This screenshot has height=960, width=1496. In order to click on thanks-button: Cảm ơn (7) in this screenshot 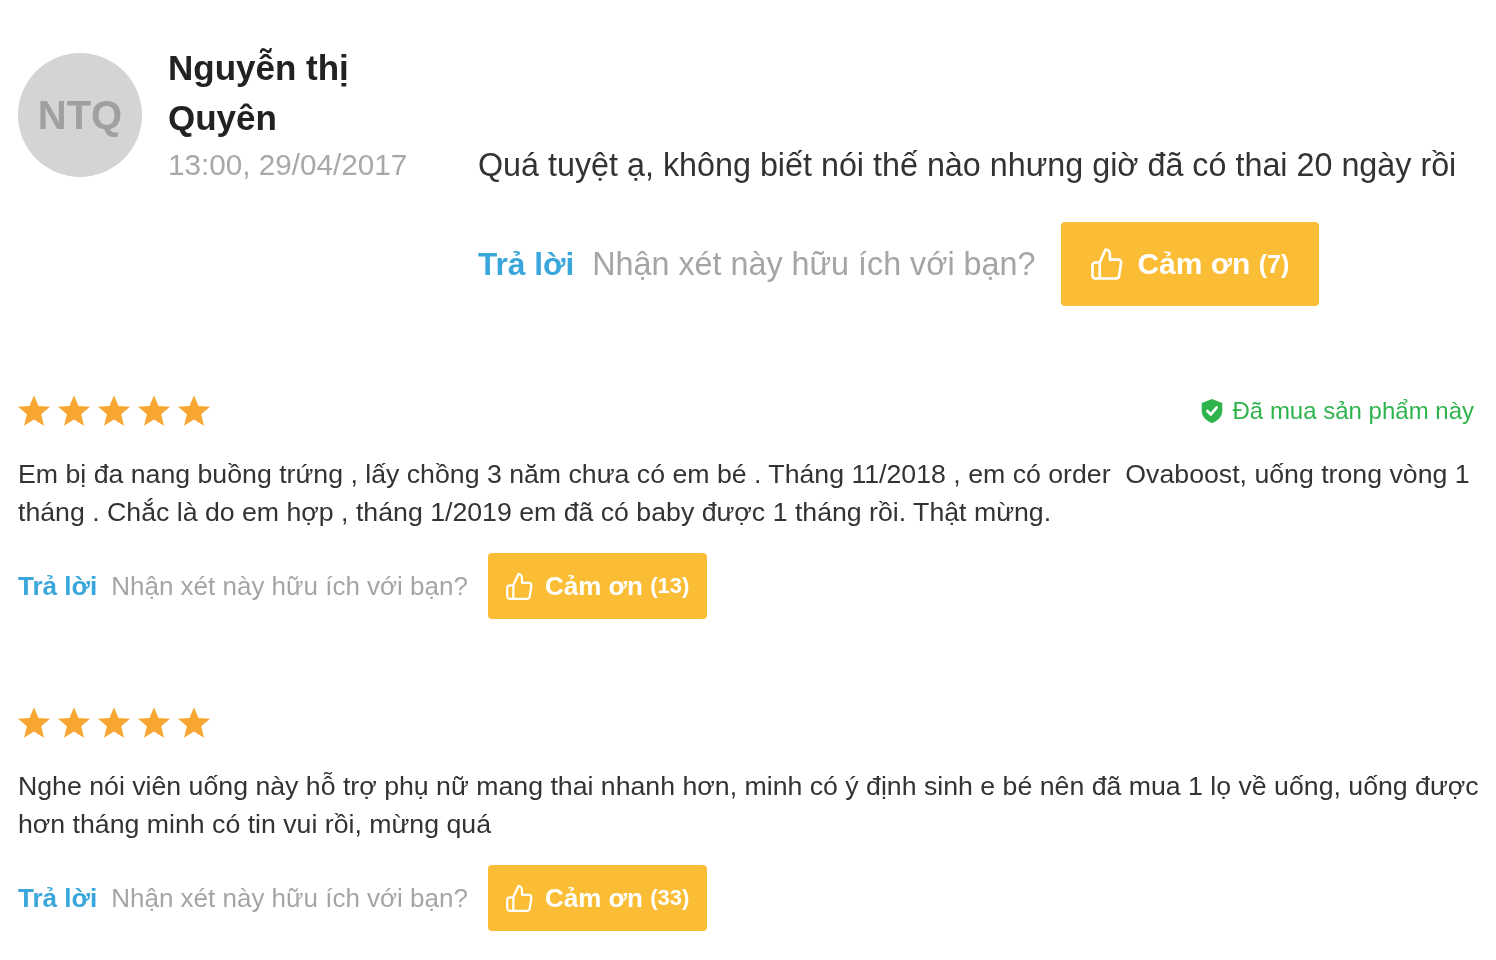, I will do `click(1190, 264)`.